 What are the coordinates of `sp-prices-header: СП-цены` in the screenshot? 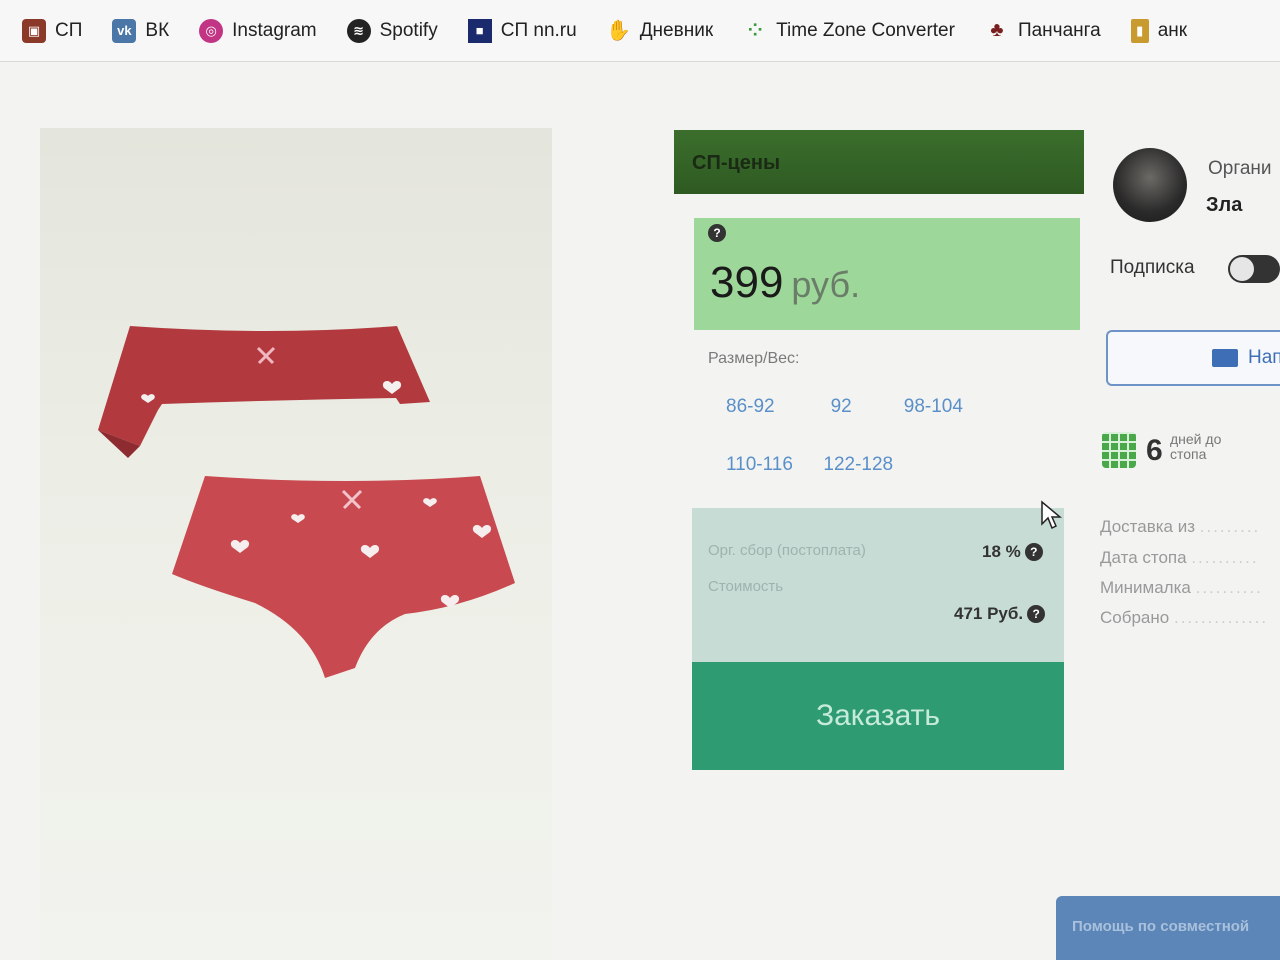 It's located at (879, 162).